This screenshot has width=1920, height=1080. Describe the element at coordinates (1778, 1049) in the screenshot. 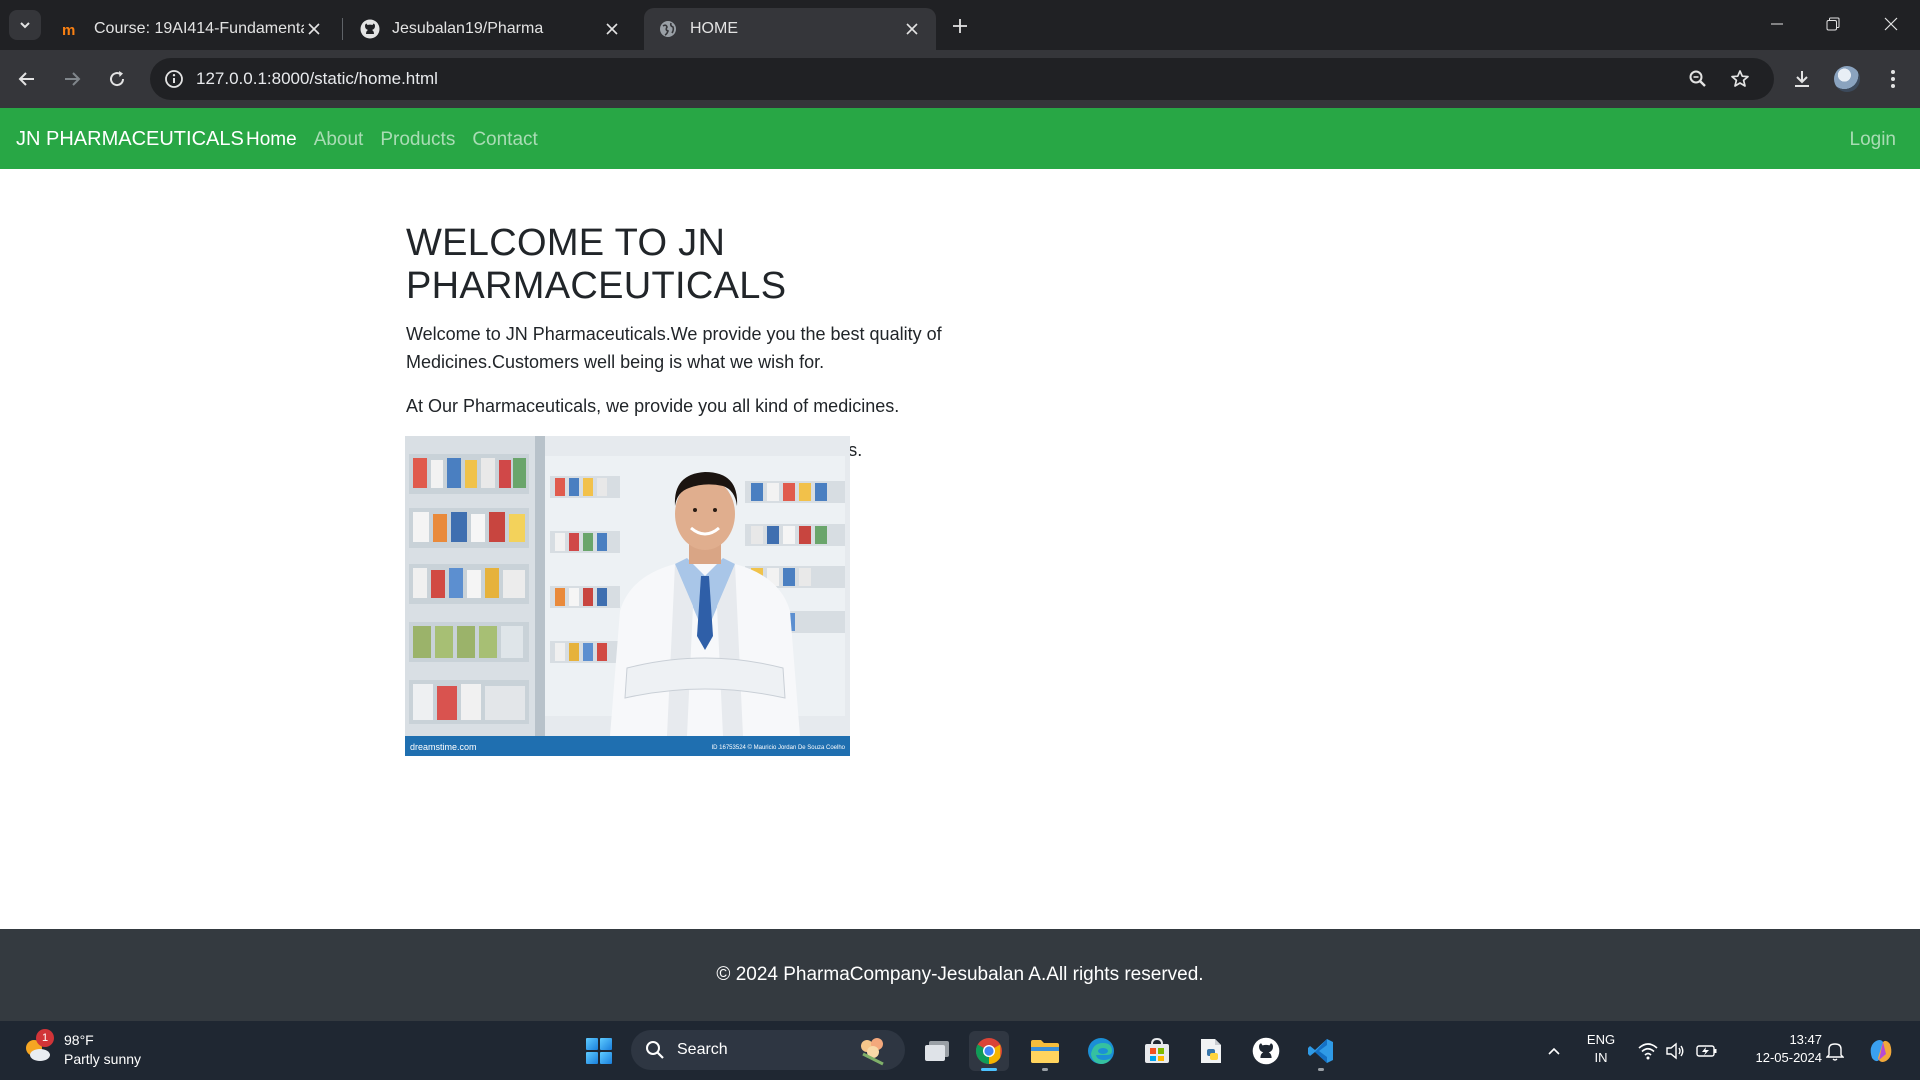

I see `clock: 13:47 12-05-2024` at that location.